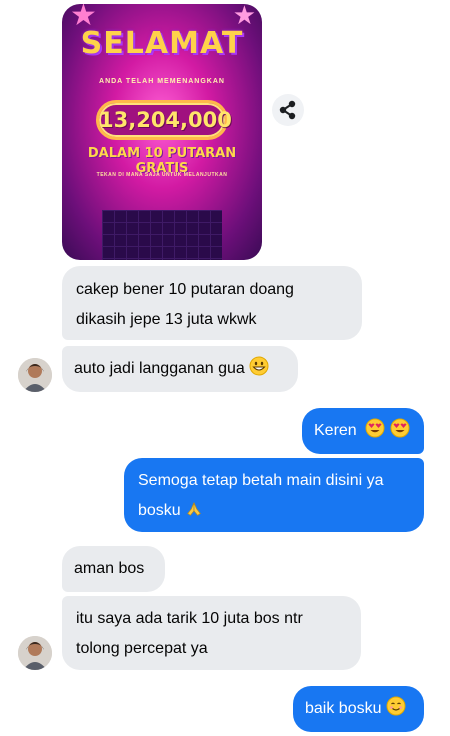 This screenshot has height=736, width=450. Describe the element at coordinates (162, 175) in the screenshot. I see `win-footnote: TEKAN DI MANA SAJA UNTUK MELANJUTKAN` at that location.